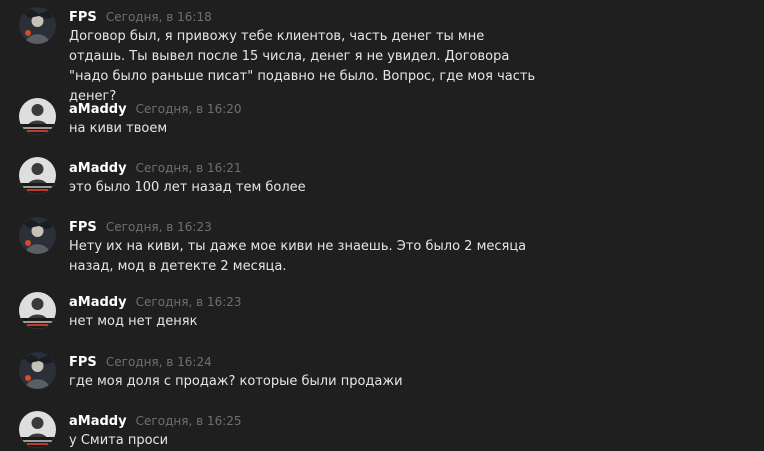 This screenshot has width=764, height=451. What do you see at coordinates (119, 440) in the screenshot?
I see `message-text: у Смита проси` at bounding box center [119, 440].